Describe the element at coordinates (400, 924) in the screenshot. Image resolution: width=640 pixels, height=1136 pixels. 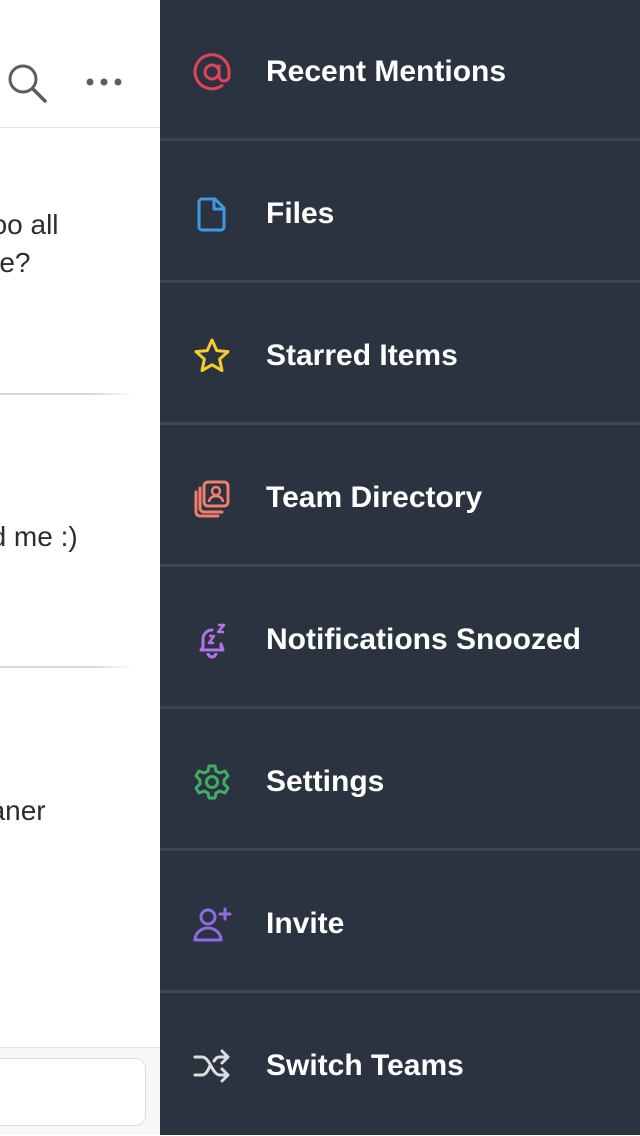
I see `menu-item-invite: Invite` at that location.